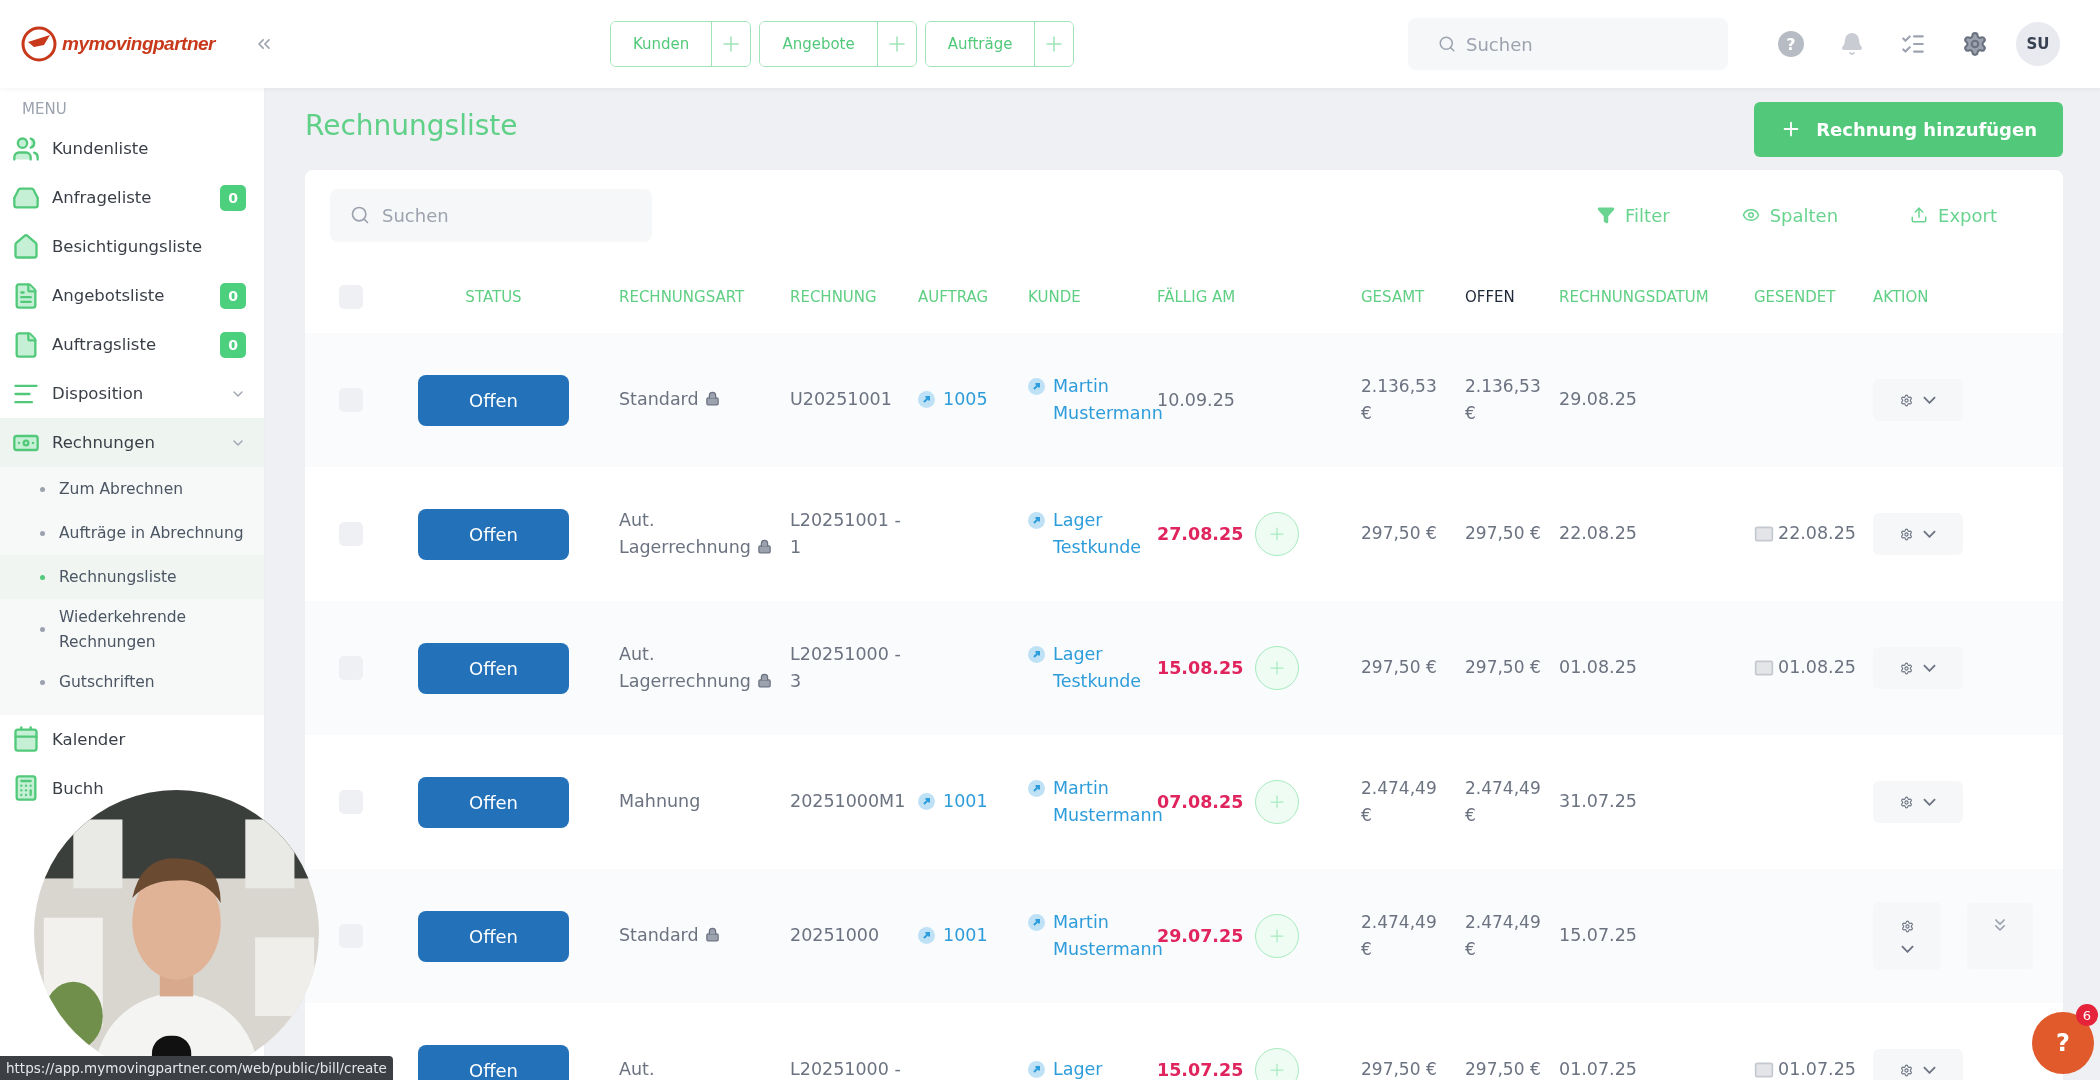 Image resolution: width=2100 pixels, height=1080 pixels. What do you see at coordinates (1750, 215) in the screenshot?
I see `eye-icon` at bounding box center [1750, 215].